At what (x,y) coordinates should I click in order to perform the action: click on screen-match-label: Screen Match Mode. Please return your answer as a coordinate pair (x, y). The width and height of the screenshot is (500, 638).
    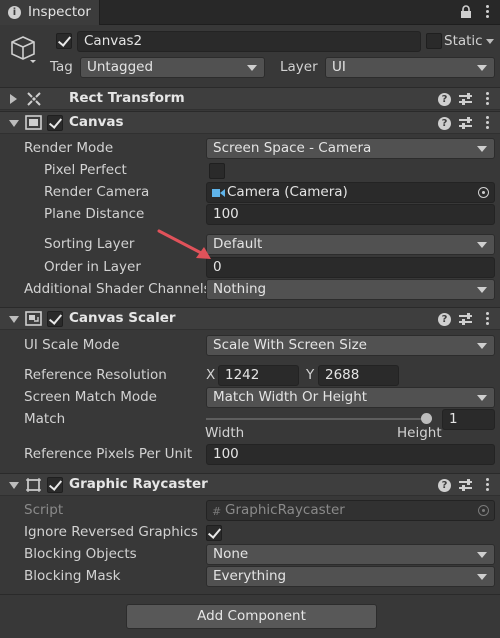
    Looking at the image, I should click on (90, 397).